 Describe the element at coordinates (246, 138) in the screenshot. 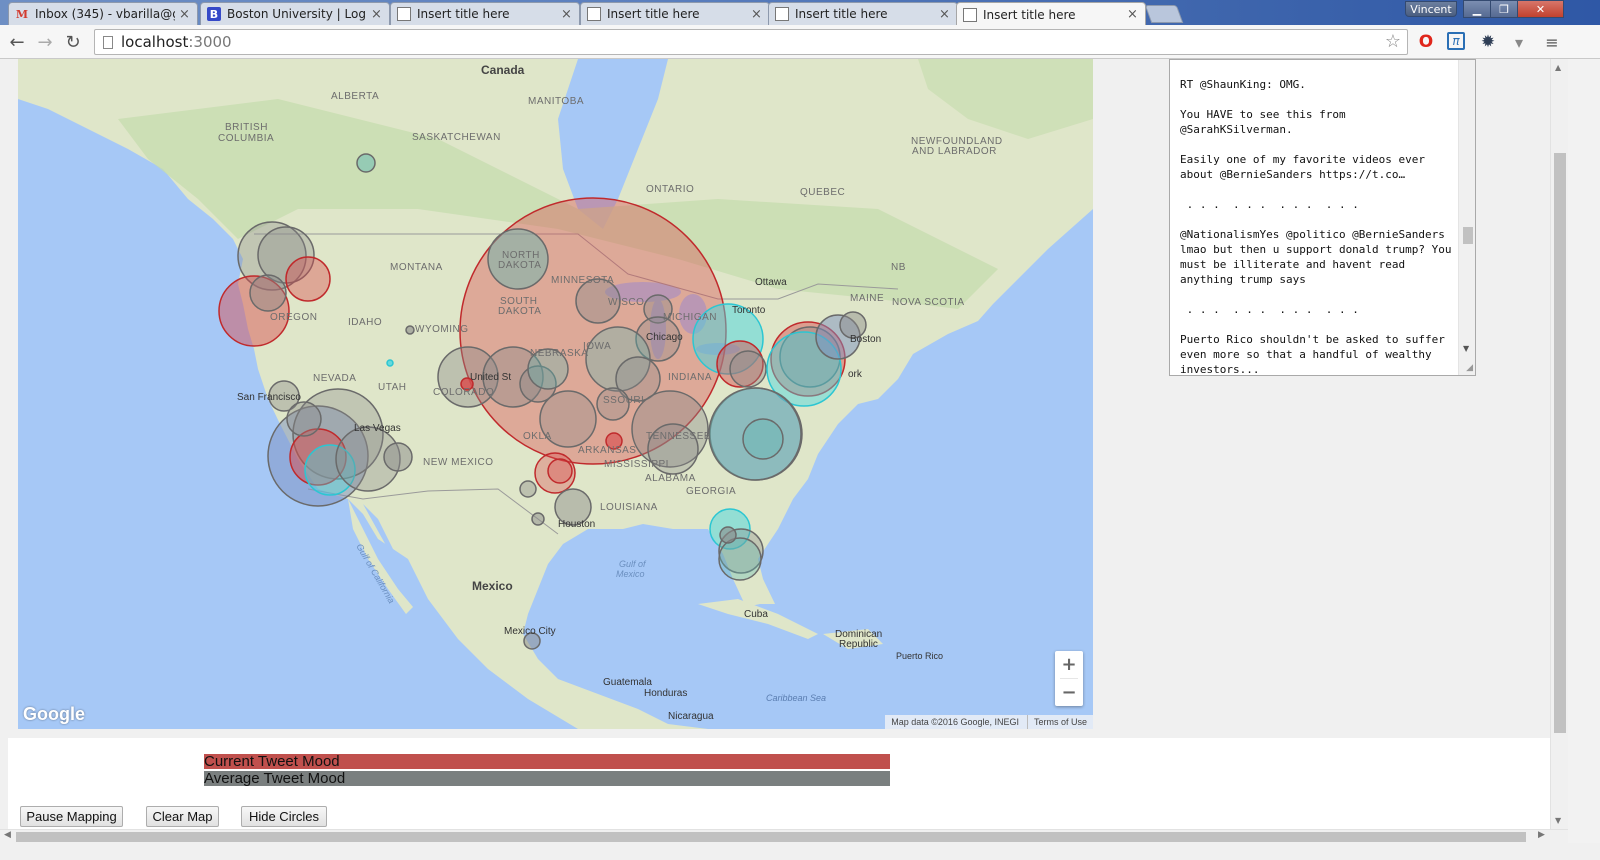

I see `map-label-british-columbia-2: COLUMBIA` at that location.